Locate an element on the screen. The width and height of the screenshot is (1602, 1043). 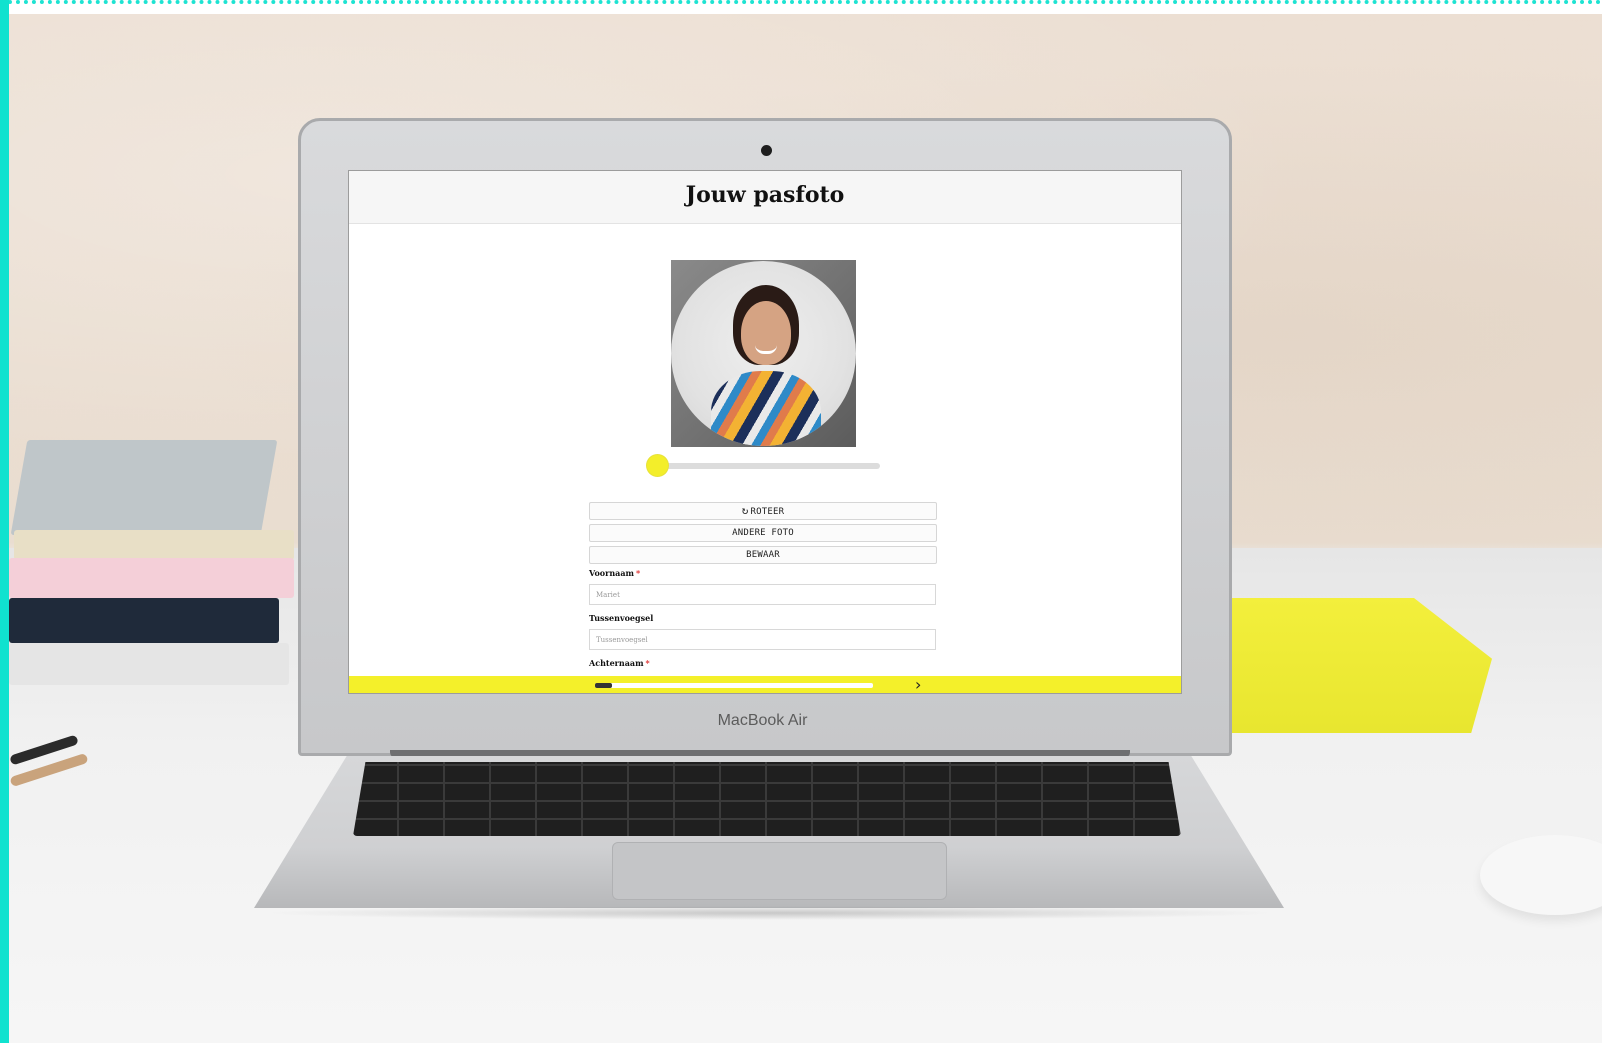
photo-shirt is located at coordinates (766, 408).